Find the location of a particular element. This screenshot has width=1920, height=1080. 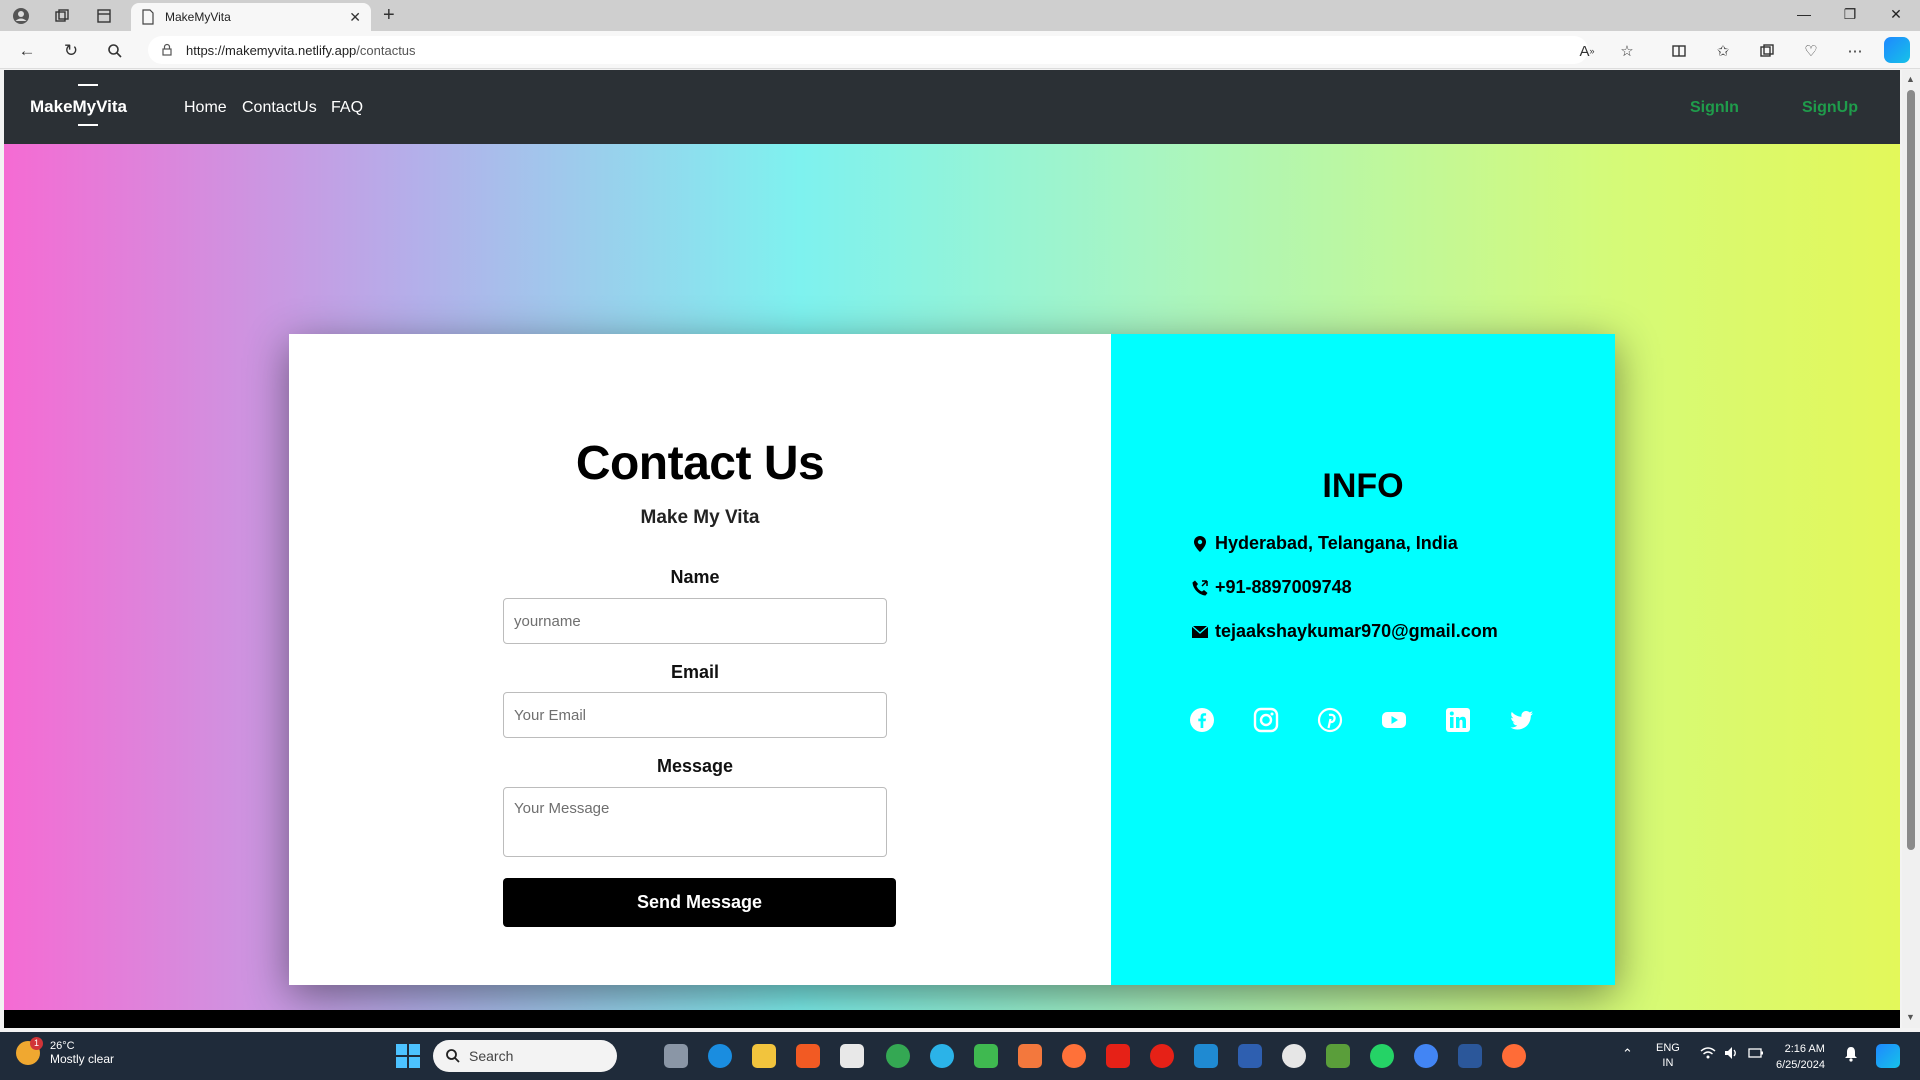

temperature: 26°C is located at coordinates (62, 1046).